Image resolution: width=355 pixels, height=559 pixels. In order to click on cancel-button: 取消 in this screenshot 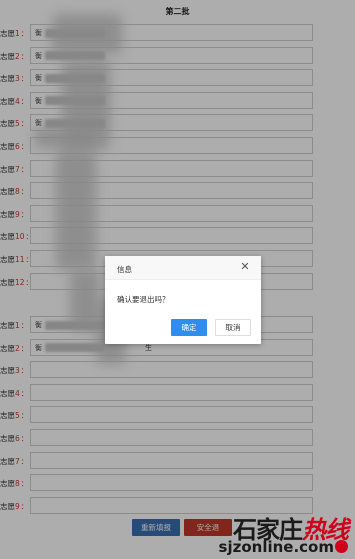, I will do `click(233, 327)`.